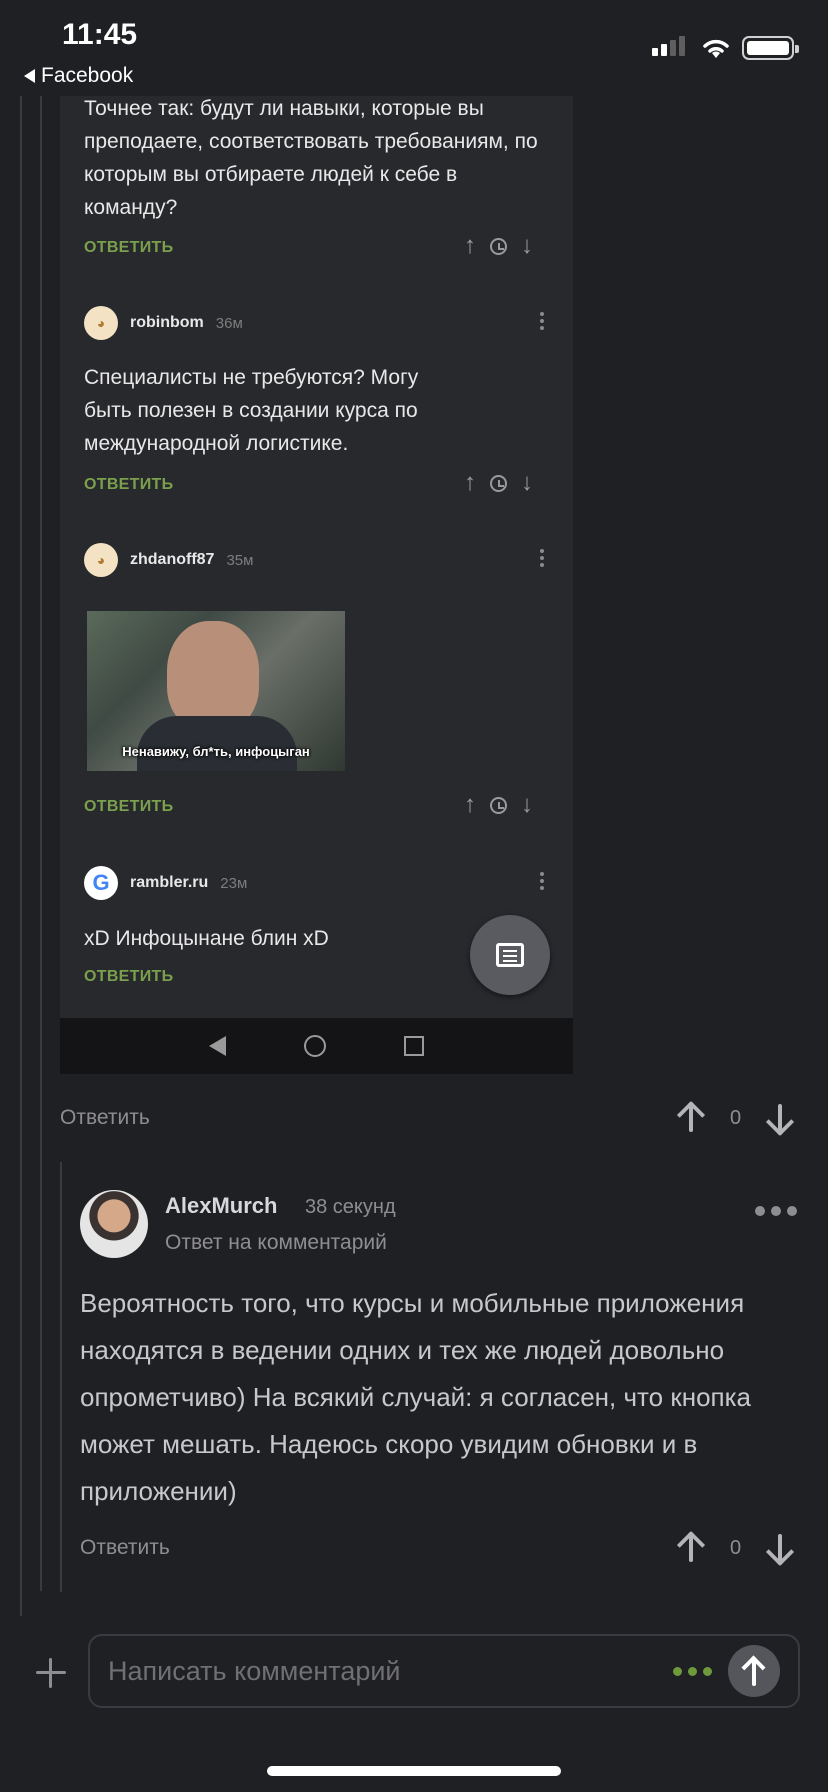 This screenshot has height=1792, width=828. What do you see at coordinates (234, 883) in the screenshot?
I see `embedded-time: 23м` at bounding box center [234, 883].